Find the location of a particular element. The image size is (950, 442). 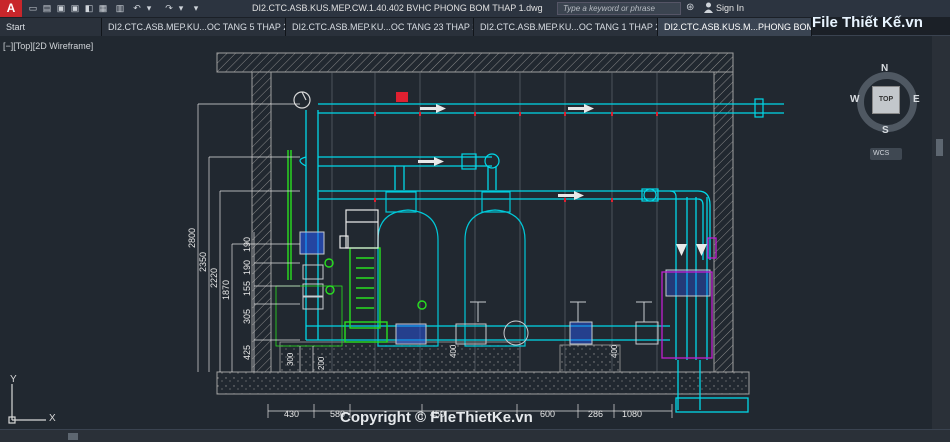

dim-2350: 2350 is located at coordinates (203, 262).